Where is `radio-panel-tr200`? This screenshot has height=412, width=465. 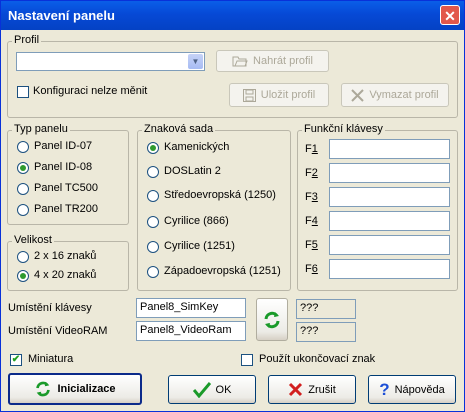
radio-panel-tr200 is located at coordinates (23, 210).